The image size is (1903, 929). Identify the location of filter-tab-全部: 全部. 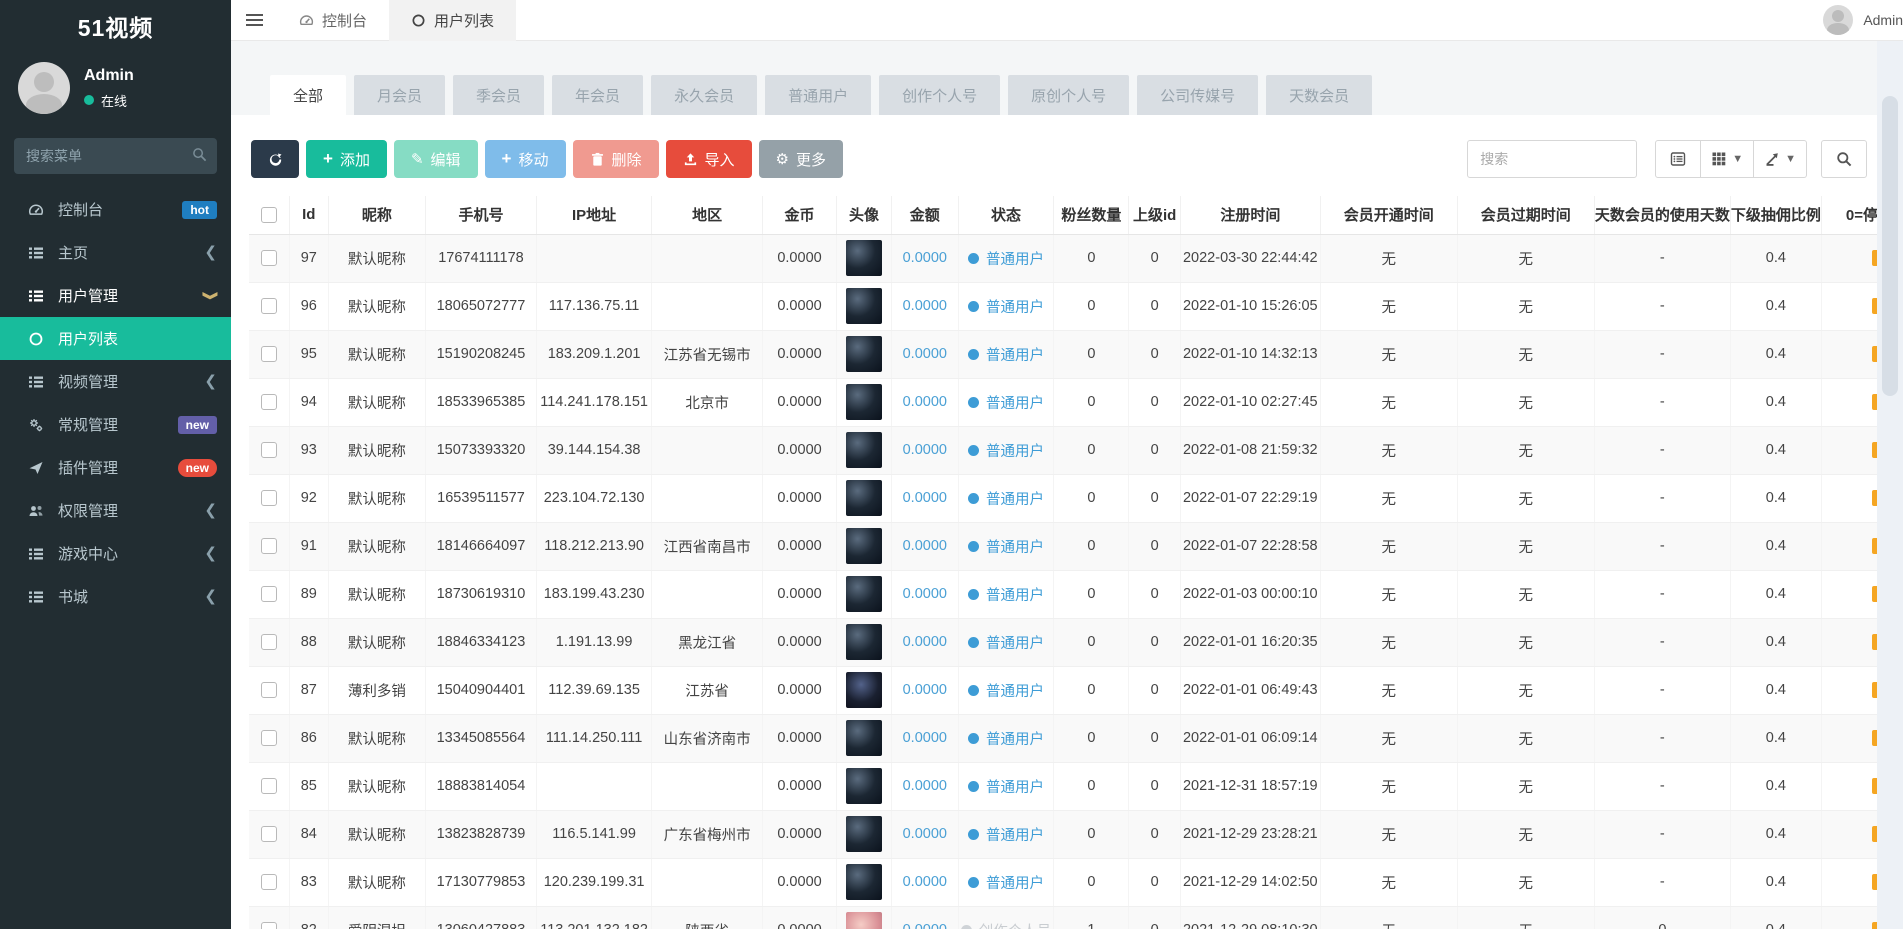
(308, 95).